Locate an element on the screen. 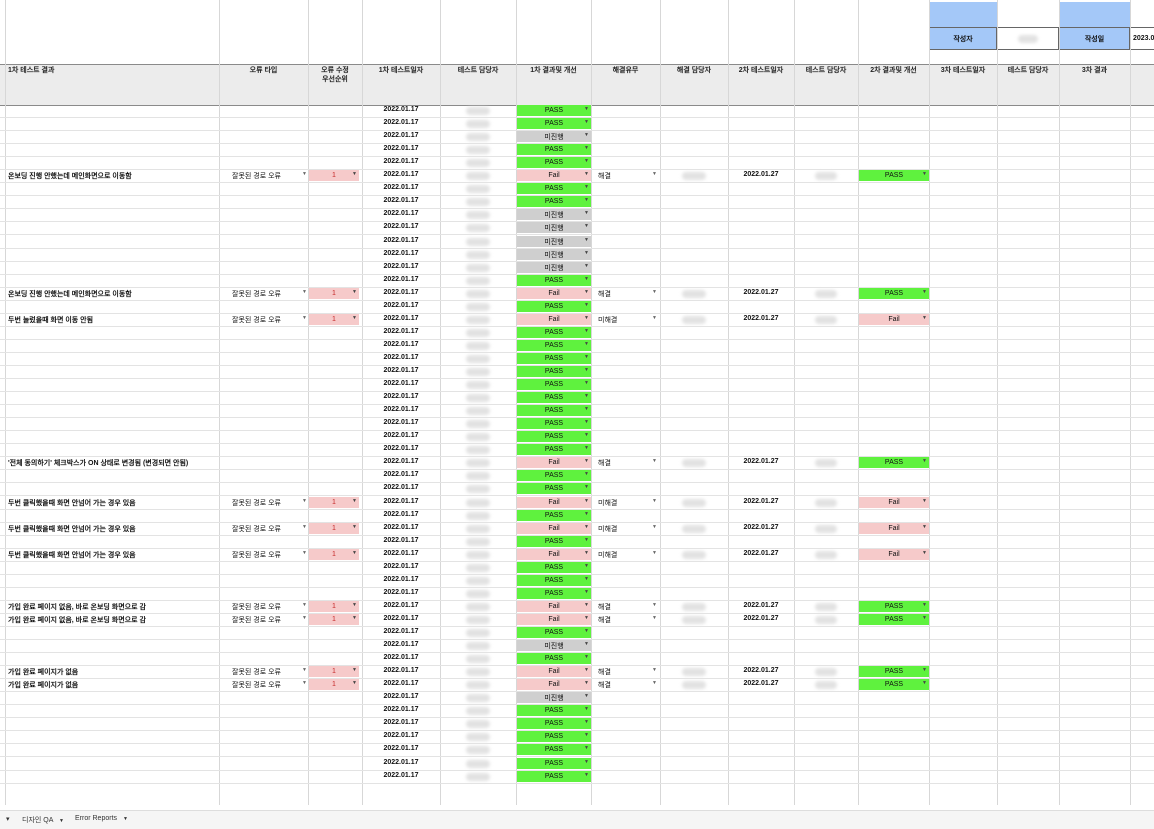 Image resolution: width=1154 pixels, height=829 pixels. author-value-cell is located at coordinates (1028, 38).